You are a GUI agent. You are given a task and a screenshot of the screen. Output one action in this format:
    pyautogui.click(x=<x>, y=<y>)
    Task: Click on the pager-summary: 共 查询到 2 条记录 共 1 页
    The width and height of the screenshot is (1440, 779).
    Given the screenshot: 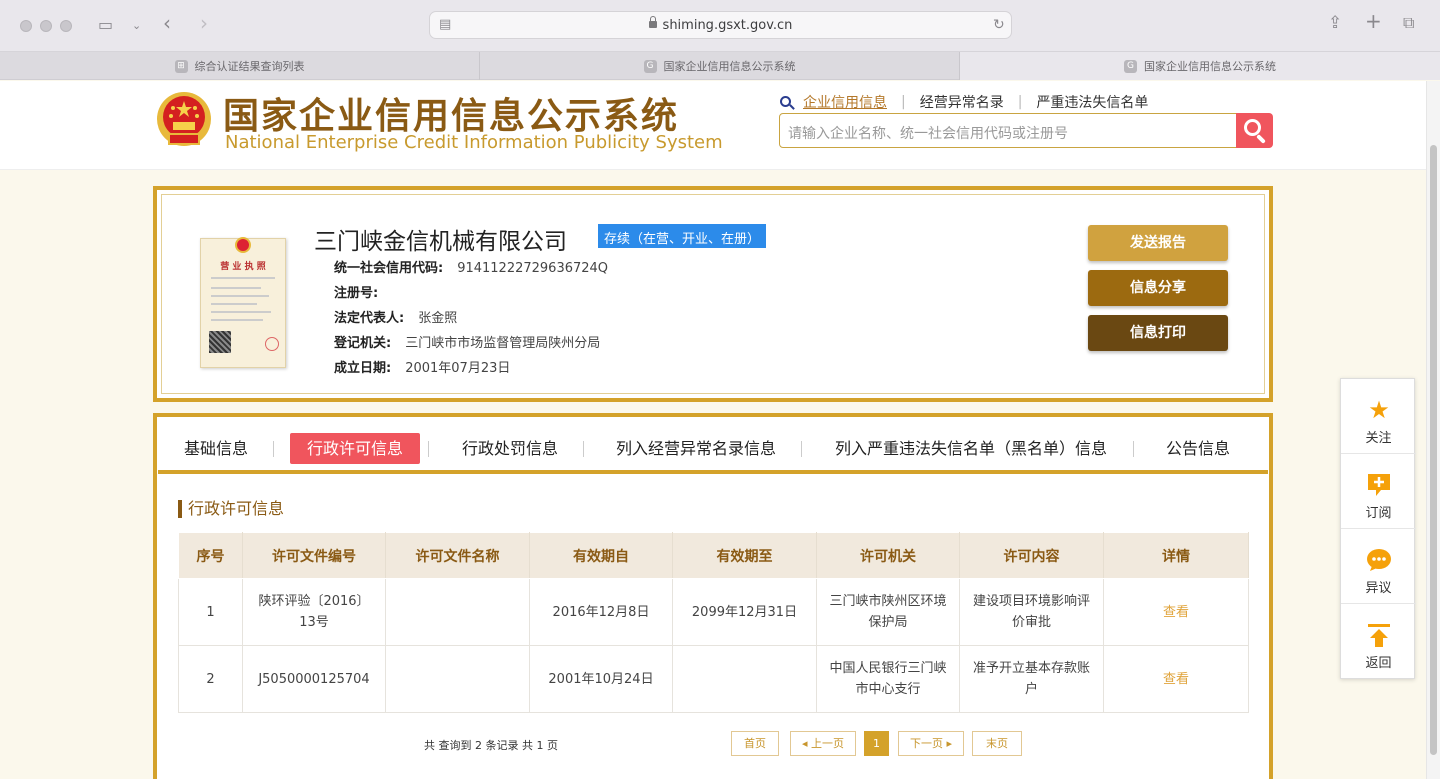 What is the action you would take?
    pyautogui.click(x=491, y=745)
    